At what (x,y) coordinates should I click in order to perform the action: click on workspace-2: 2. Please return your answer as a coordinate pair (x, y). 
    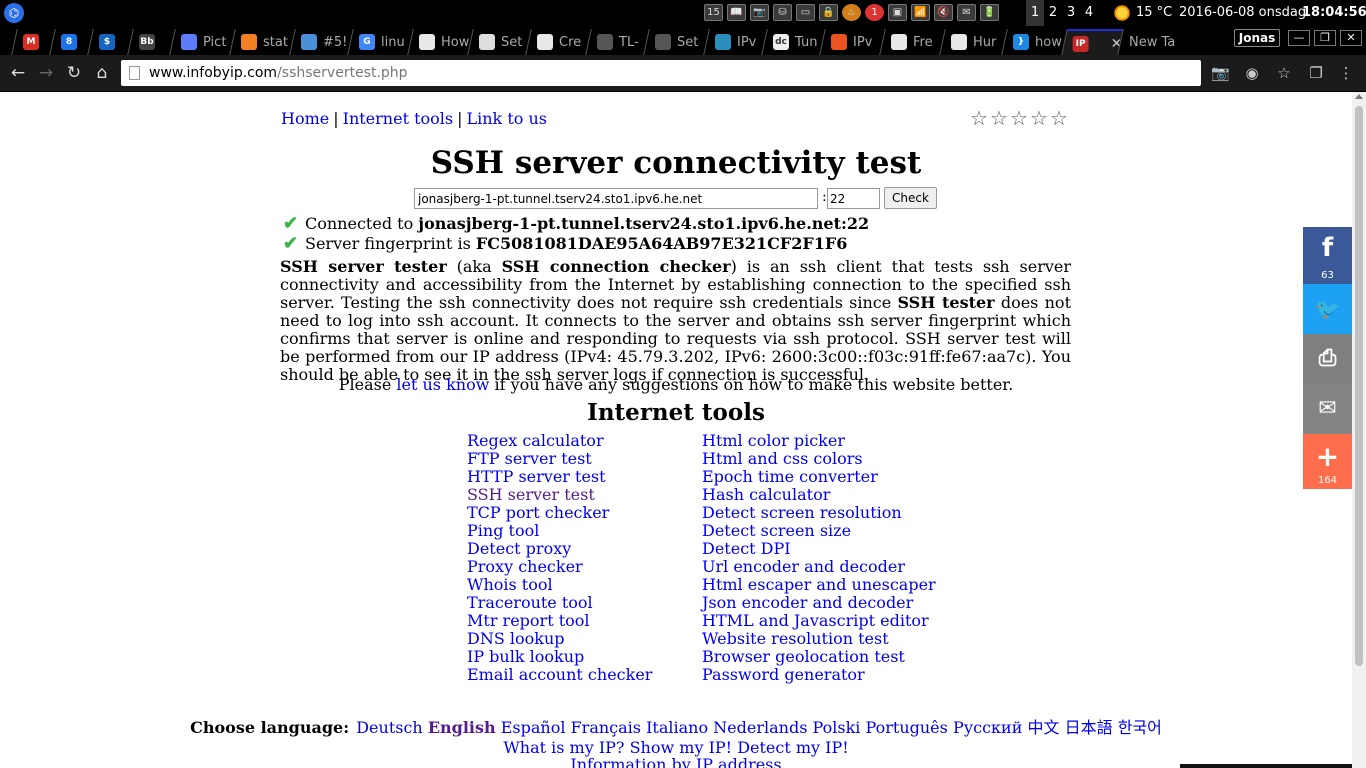
    Looking at the image, I should click on (1053, 13).